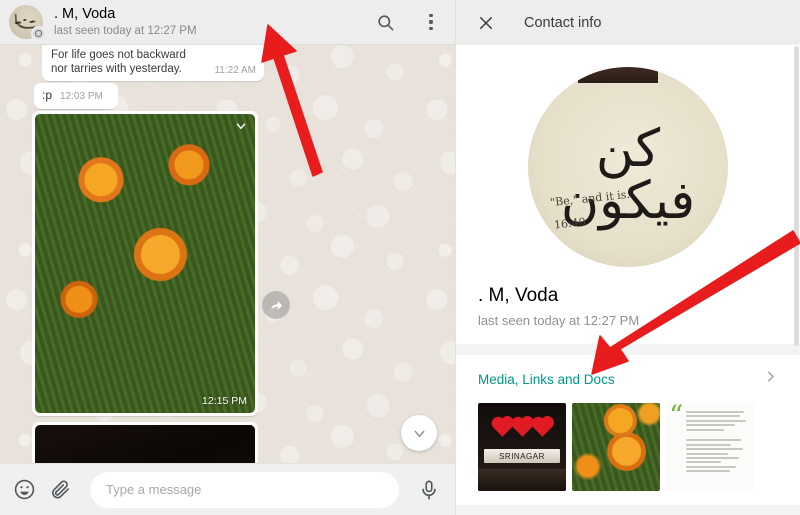 Image resolution: width=800 pixels, height=515 pixels. I want to click on message-bubble-image, so click(145, 442).